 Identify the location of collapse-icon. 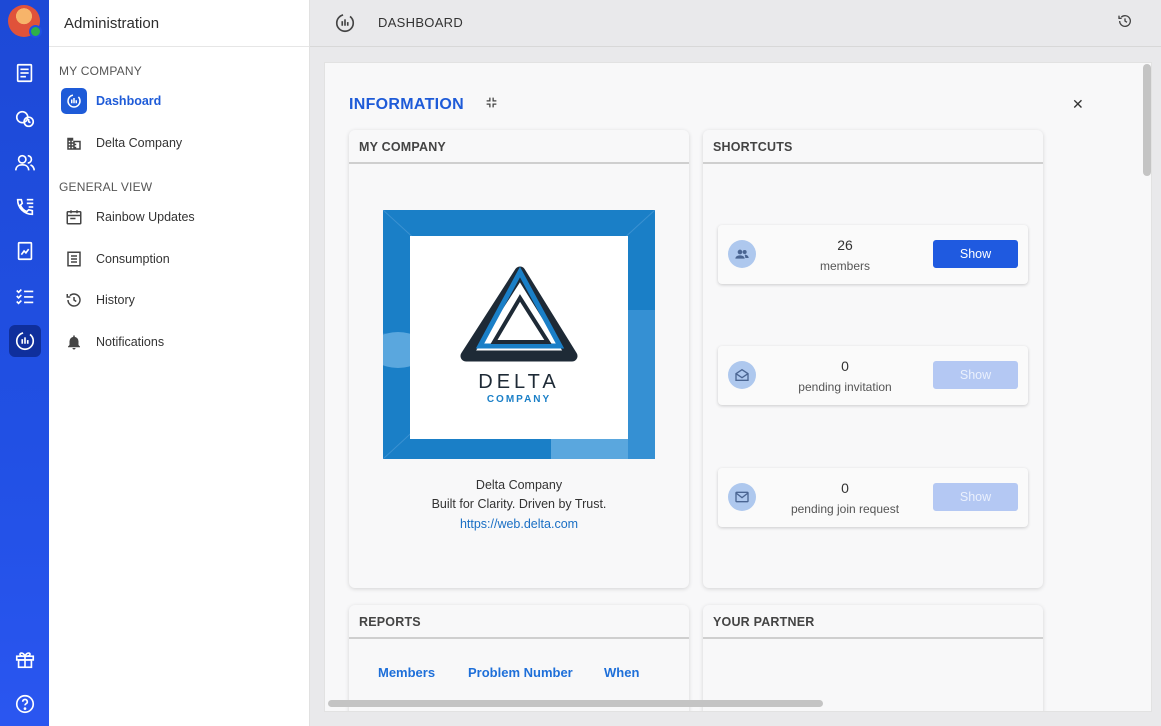
(491, 102).